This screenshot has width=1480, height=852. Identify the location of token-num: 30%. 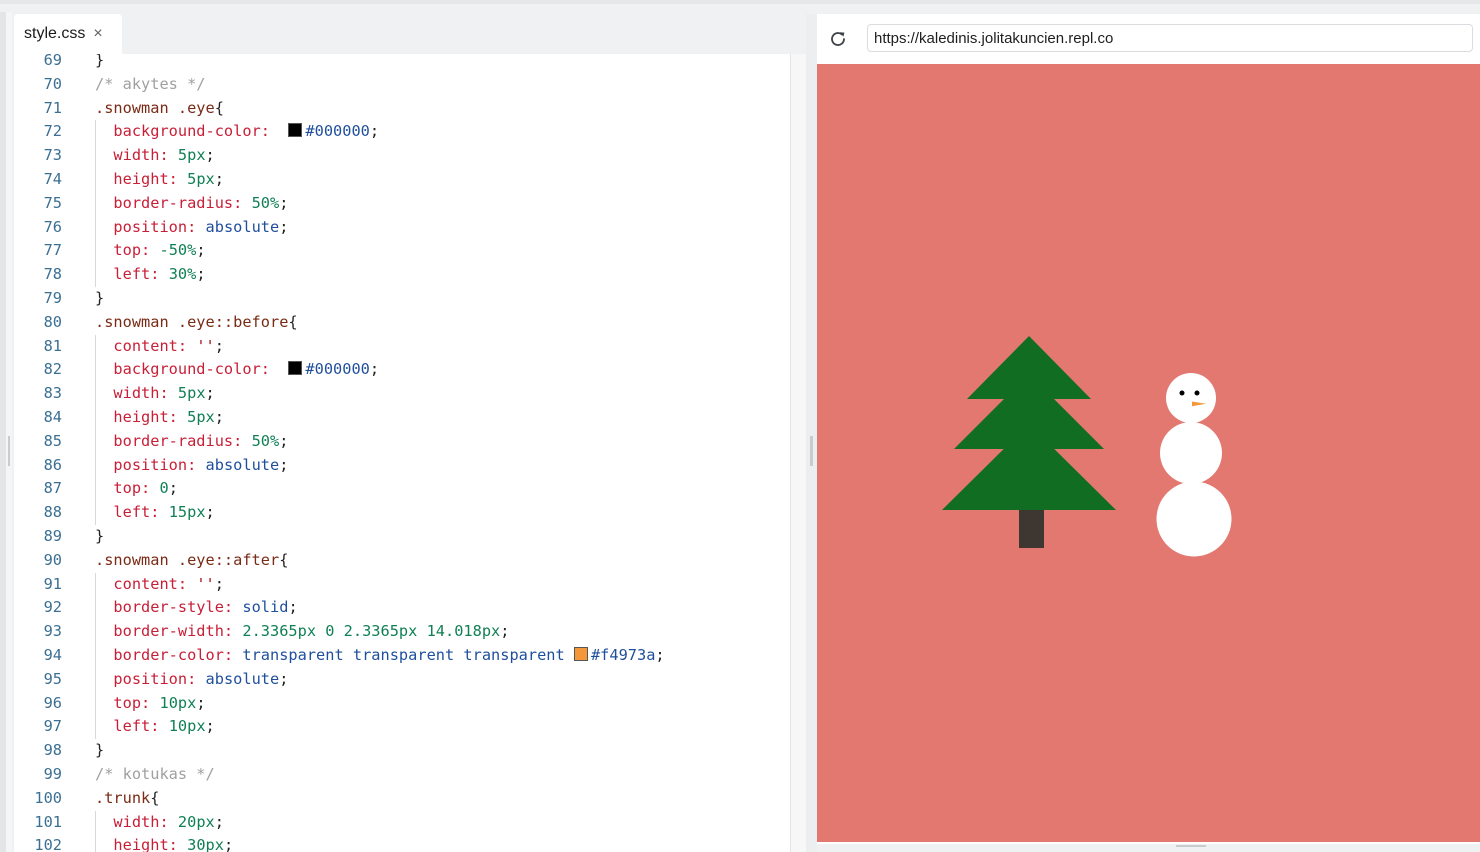
(182, 274).